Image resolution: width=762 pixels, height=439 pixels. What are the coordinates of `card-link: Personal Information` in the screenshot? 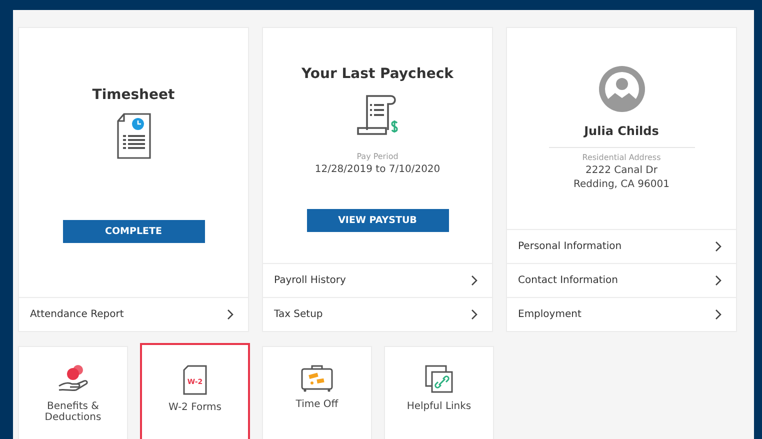 It's located at (621, 246).